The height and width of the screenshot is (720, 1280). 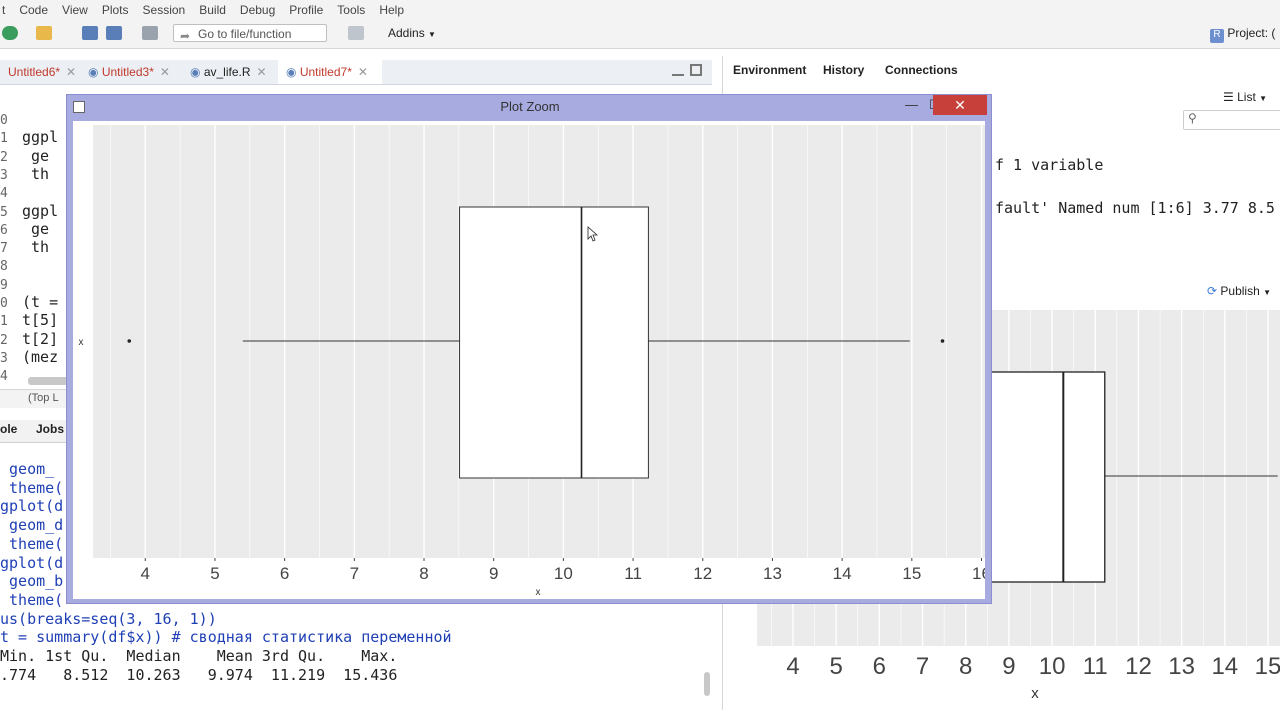 What do you see at coordinates (1217, 36) in the screenshot?
I see `r-project-icon: R` at bounding box center [1217, 36].